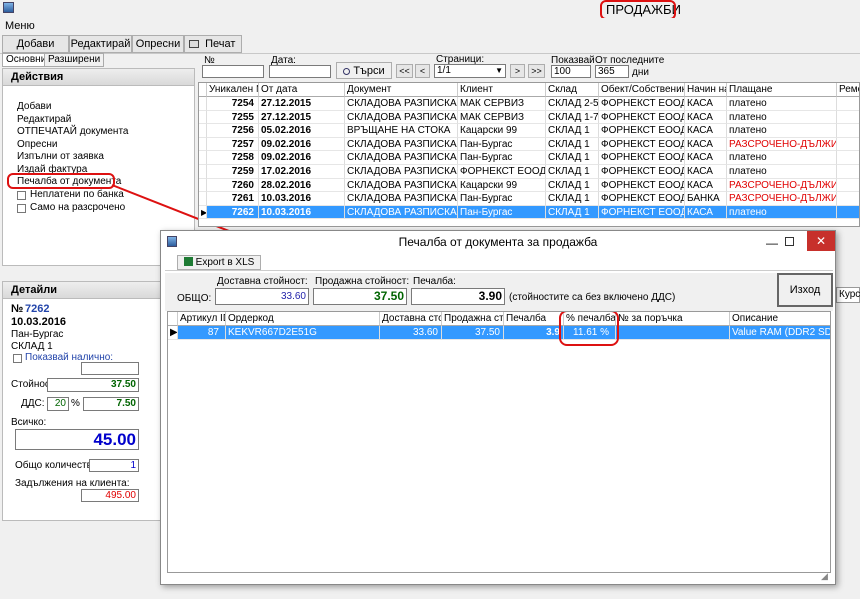  I want to click on action-edit: Редактирай, so click(44, 119).